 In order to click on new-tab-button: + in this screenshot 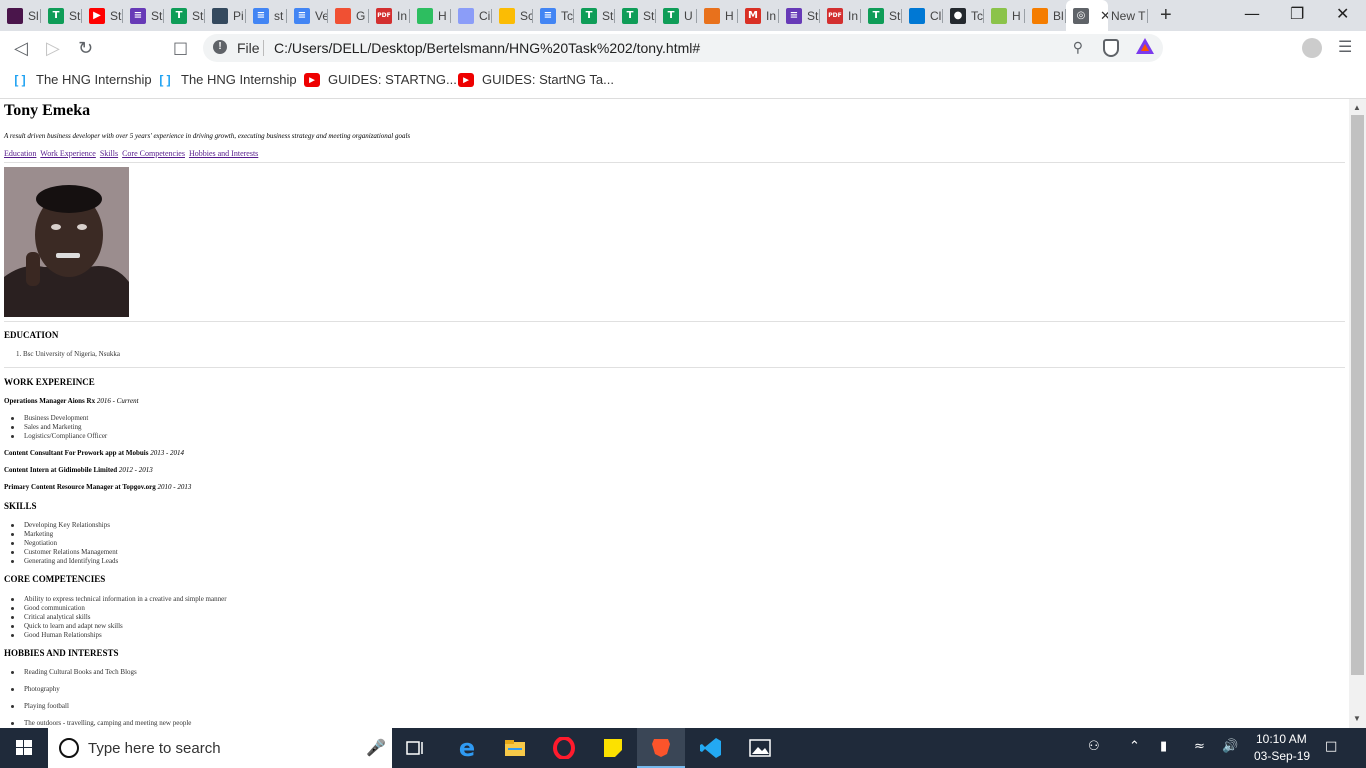, I will do `click(1166, 15)`.